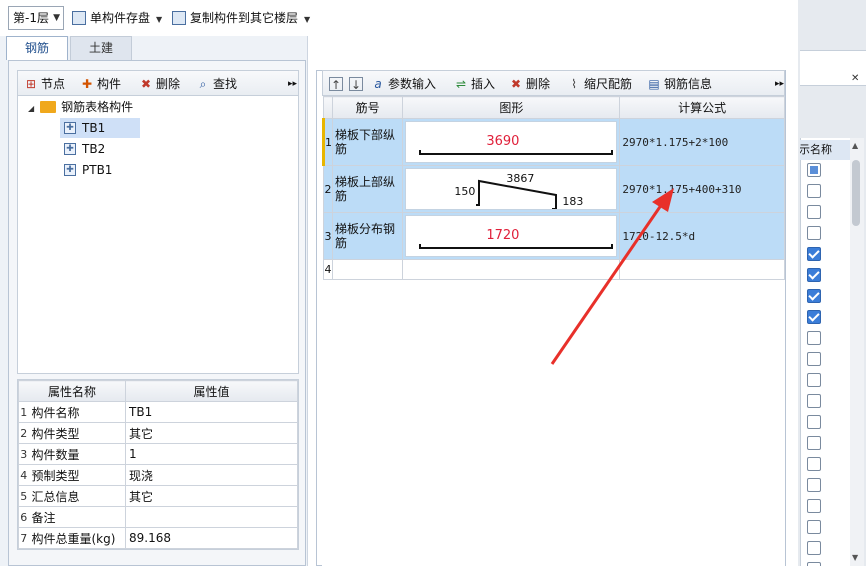  Describe the element at coordinates (86, 170) in the screenshot. I see `tree-item-ptb1: ✚ PTB1` at that location.